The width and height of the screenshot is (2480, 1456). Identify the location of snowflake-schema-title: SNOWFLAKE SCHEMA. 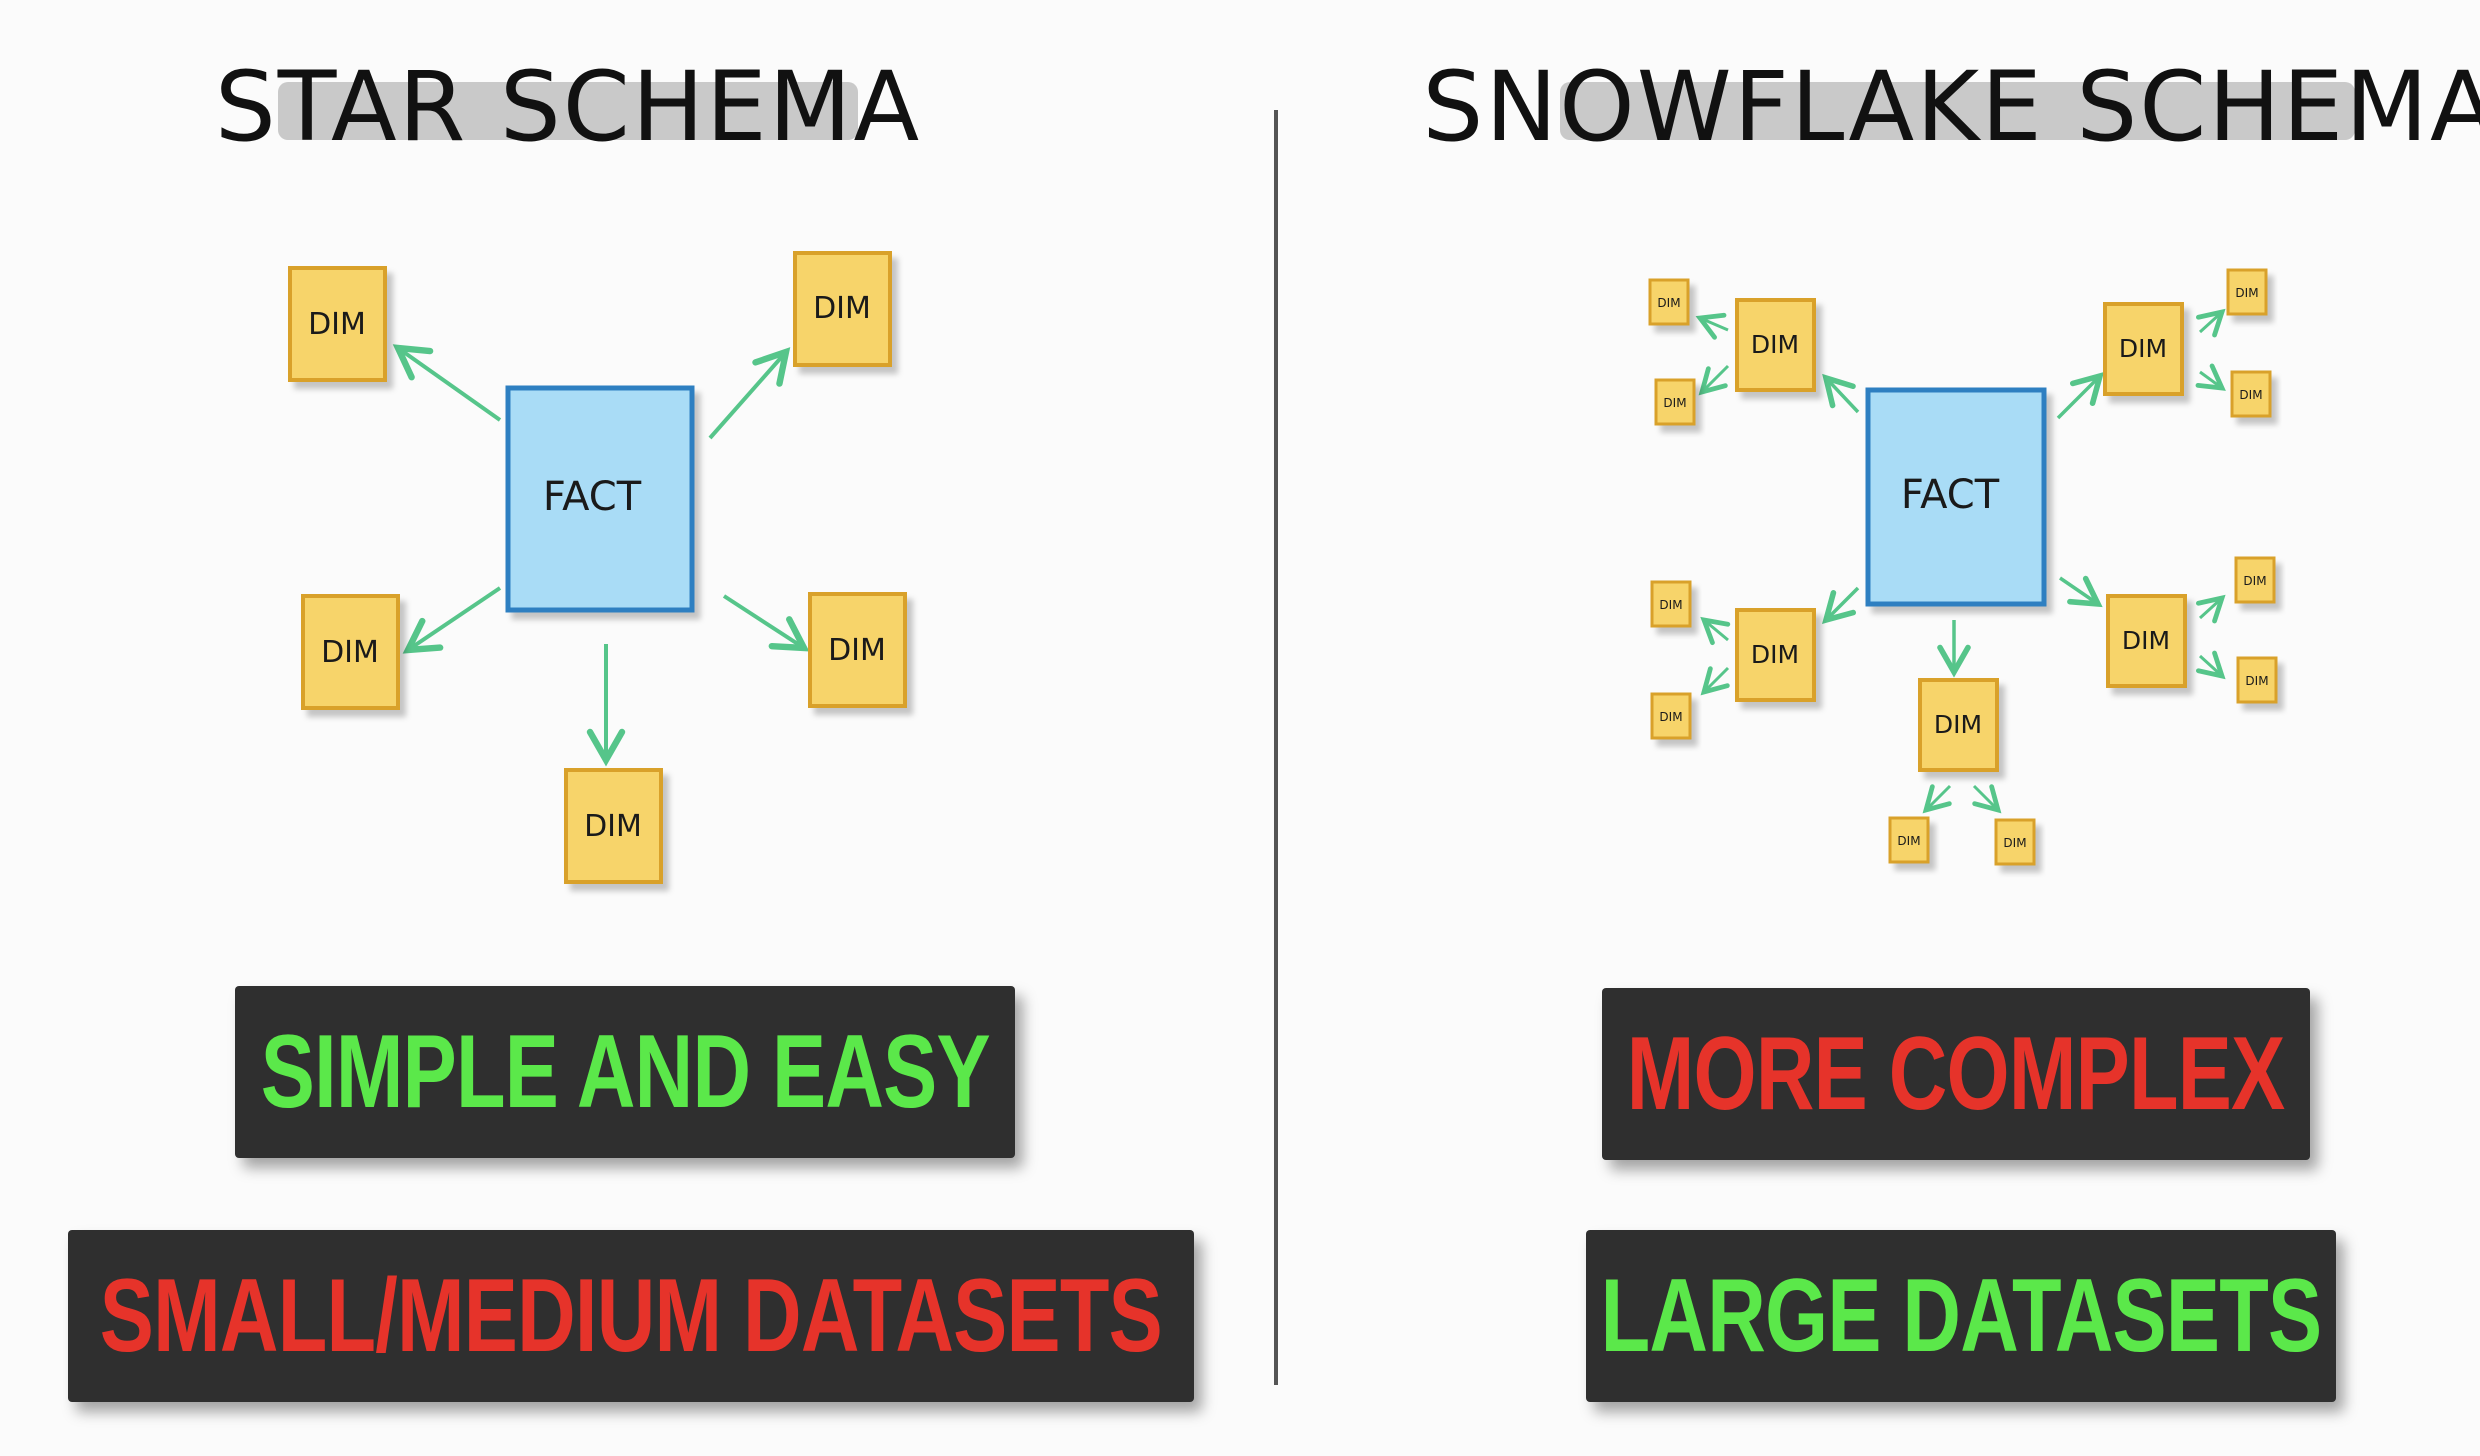
(1951, 107).